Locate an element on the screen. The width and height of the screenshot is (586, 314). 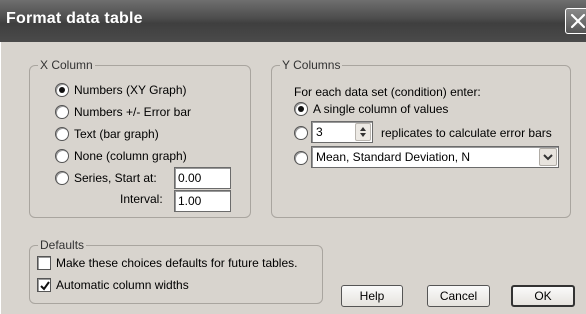
y-instruction: For each data set (condition) enter: is located at coordinates (387, 92).